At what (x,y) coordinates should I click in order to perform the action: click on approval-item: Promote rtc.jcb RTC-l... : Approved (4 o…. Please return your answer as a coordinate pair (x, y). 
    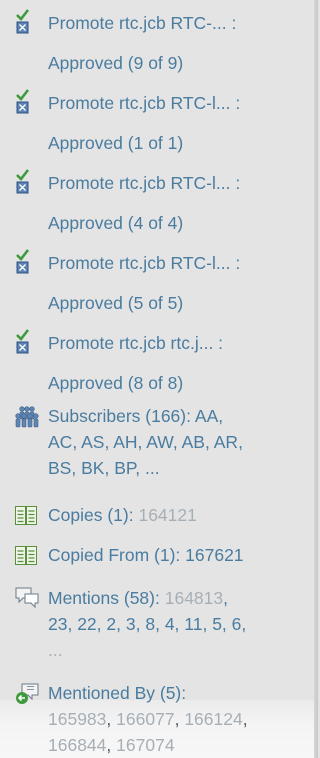
    Looking at the image, I should click on (157, 200).